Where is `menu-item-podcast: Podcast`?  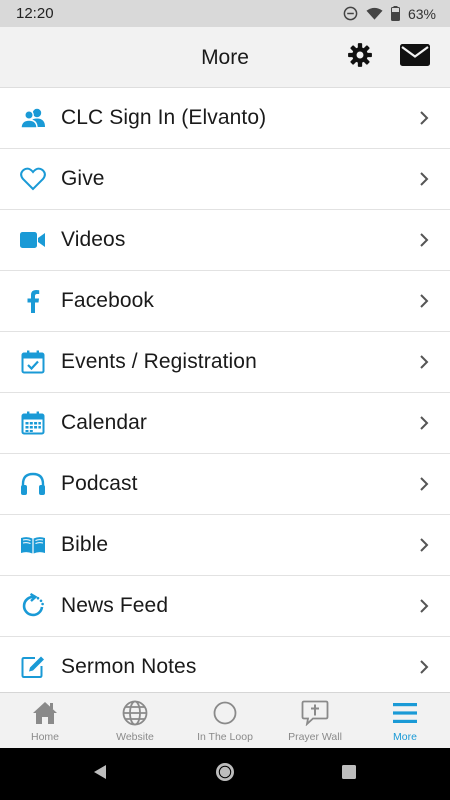
menu-item-podcast: Podcast is located at coordinates (225, 484).